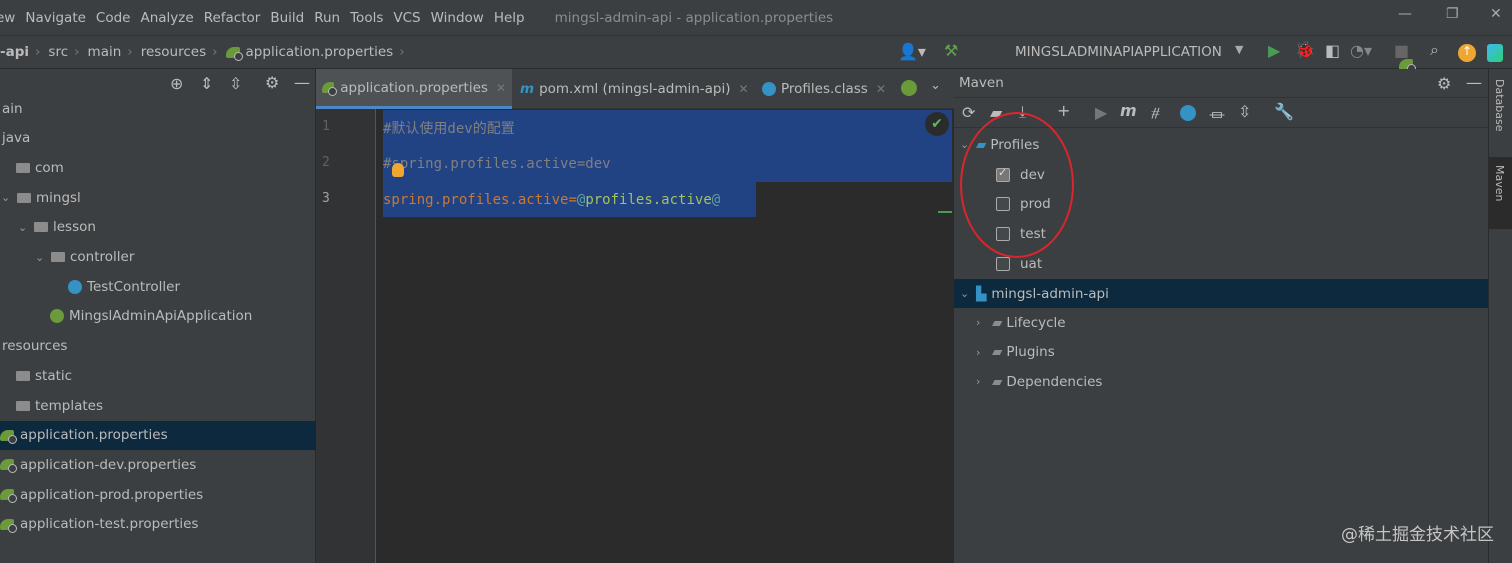 Image resolution: width=1512 pixels, height=563 pixels. Describe the element at coordinates (330, 89) in the screenshot. I see `spring-icon` at that location.